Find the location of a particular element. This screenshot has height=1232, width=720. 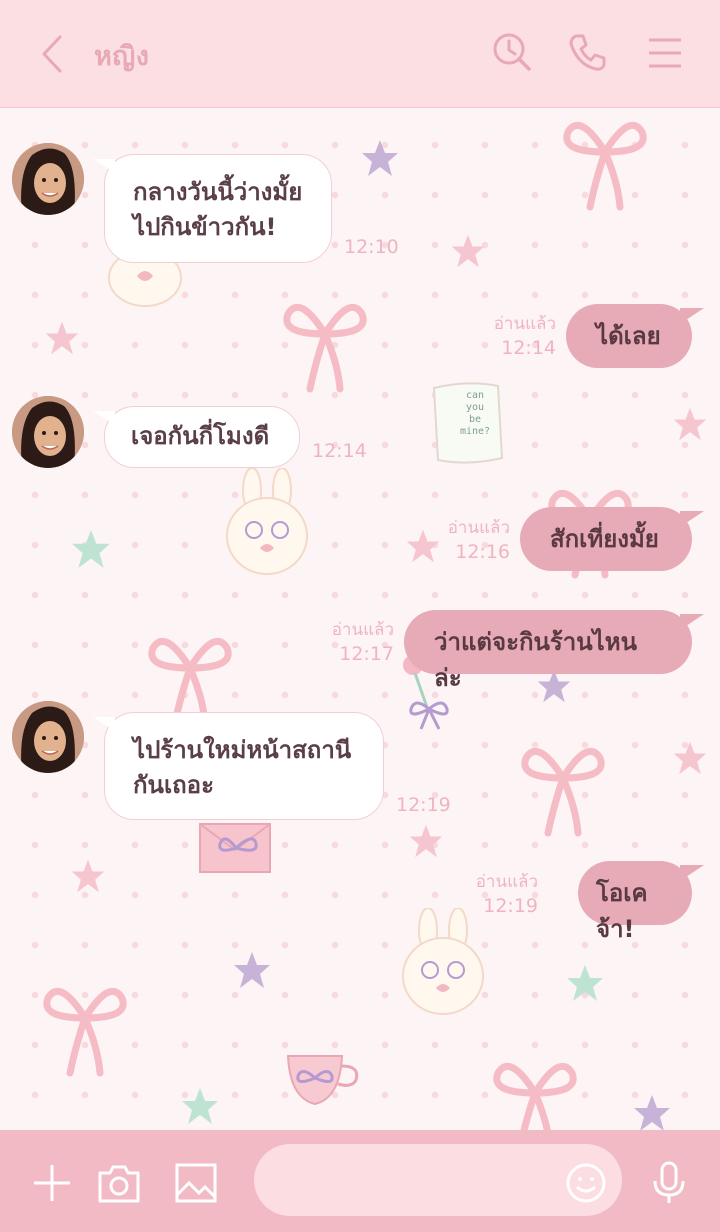

note-word: you is located at coordinates (475, 407).